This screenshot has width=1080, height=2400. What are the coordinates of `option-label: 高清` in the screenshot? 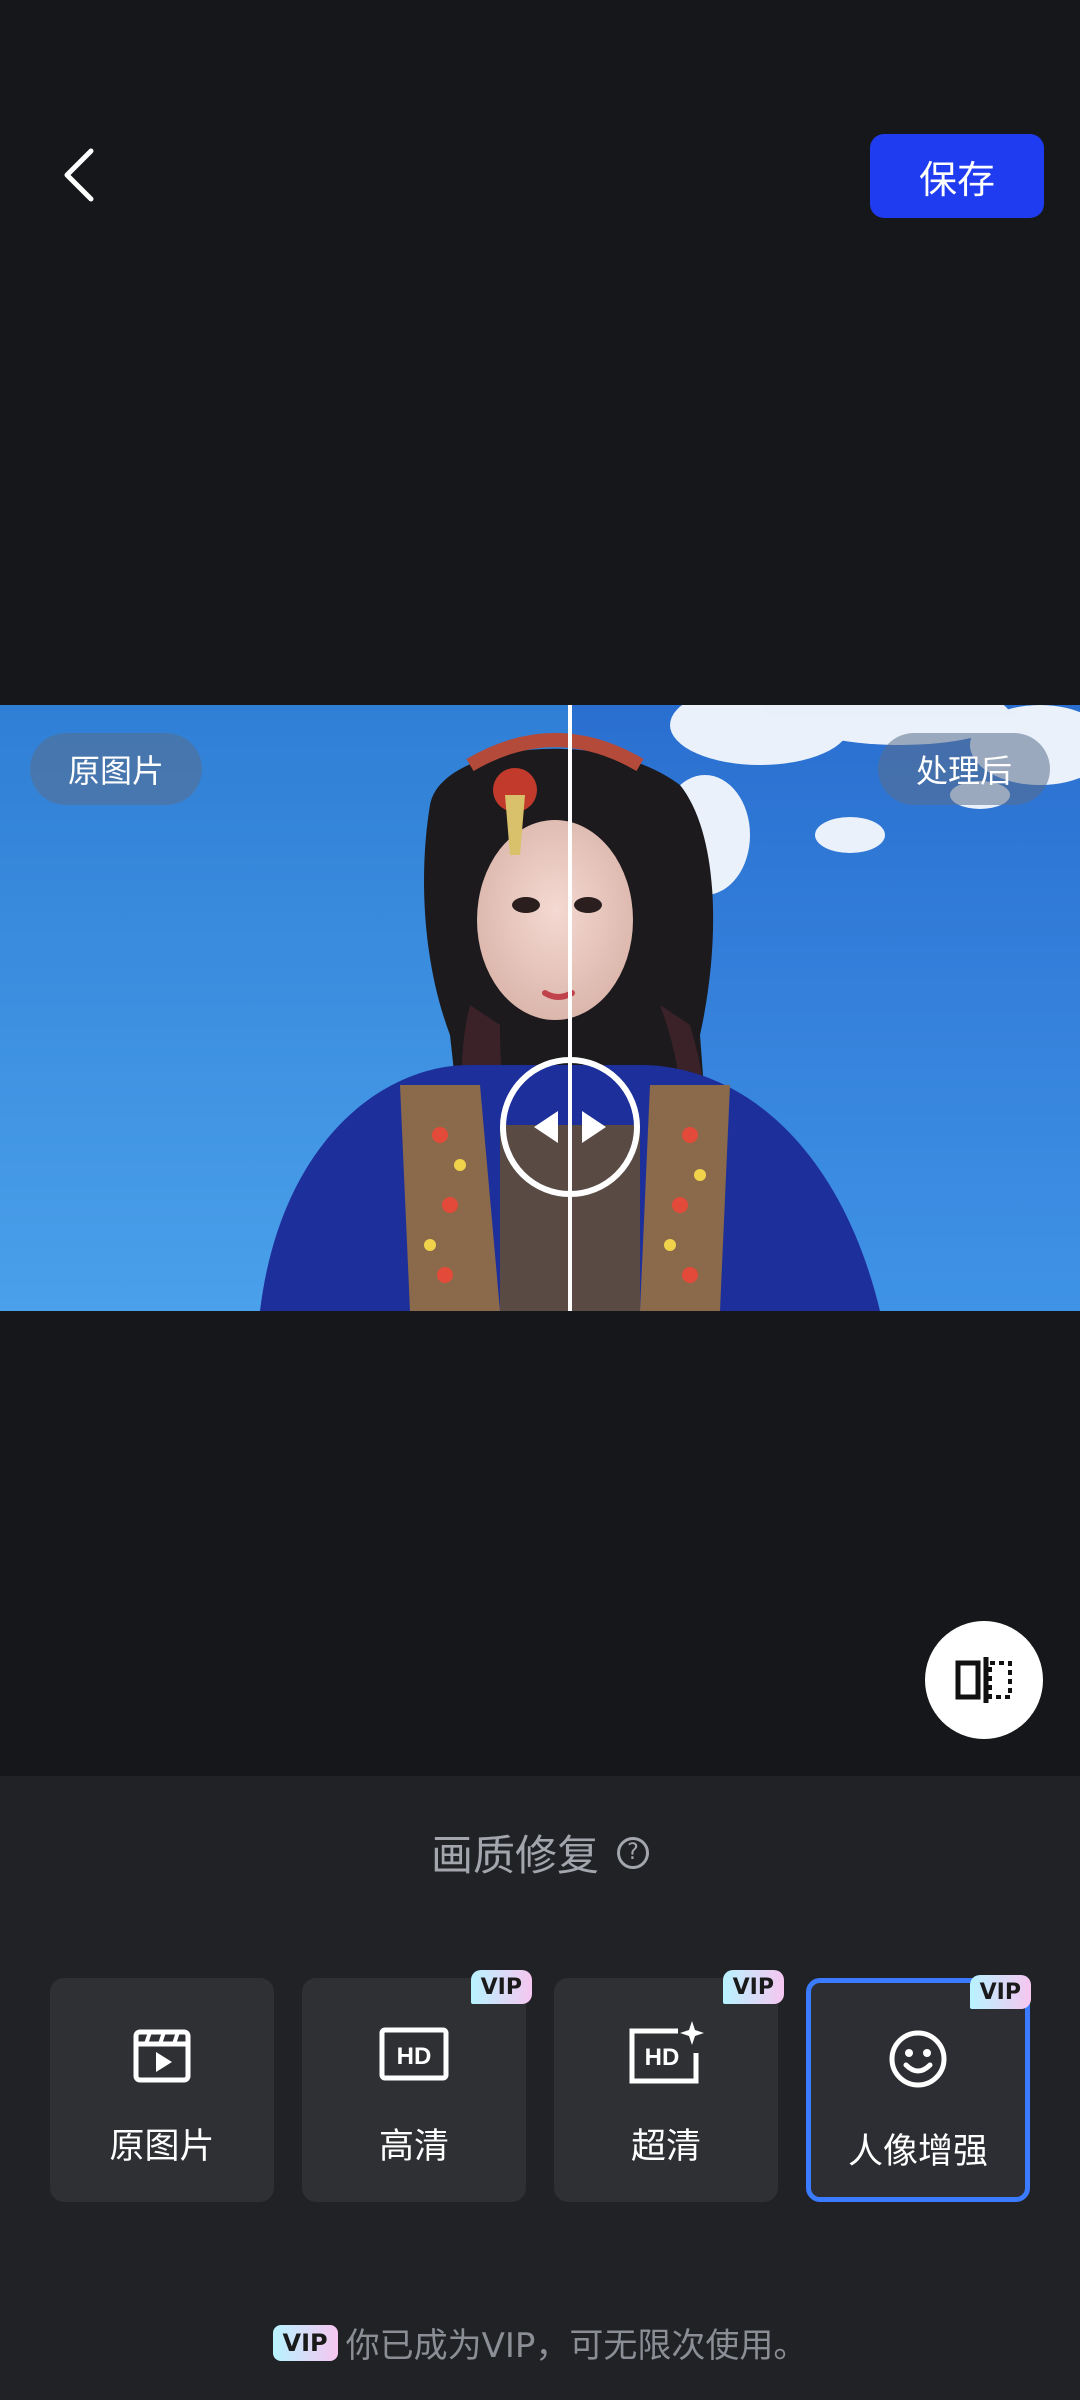 It's located at (413, 2147).